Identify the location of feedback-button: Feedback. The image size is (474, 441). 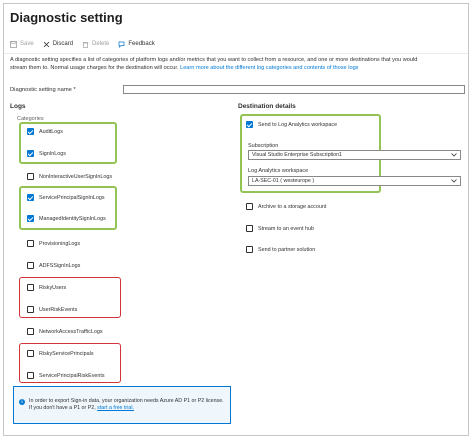
(136, 44).